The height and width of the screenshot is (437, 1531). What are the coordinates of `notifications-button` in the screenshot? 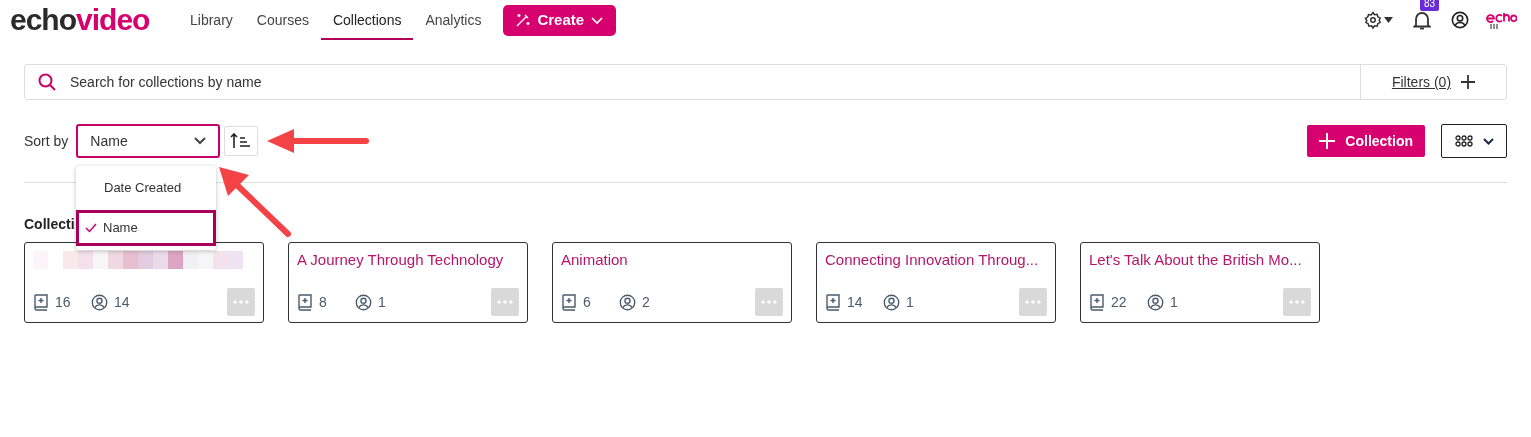 It's located at (1422, 20).